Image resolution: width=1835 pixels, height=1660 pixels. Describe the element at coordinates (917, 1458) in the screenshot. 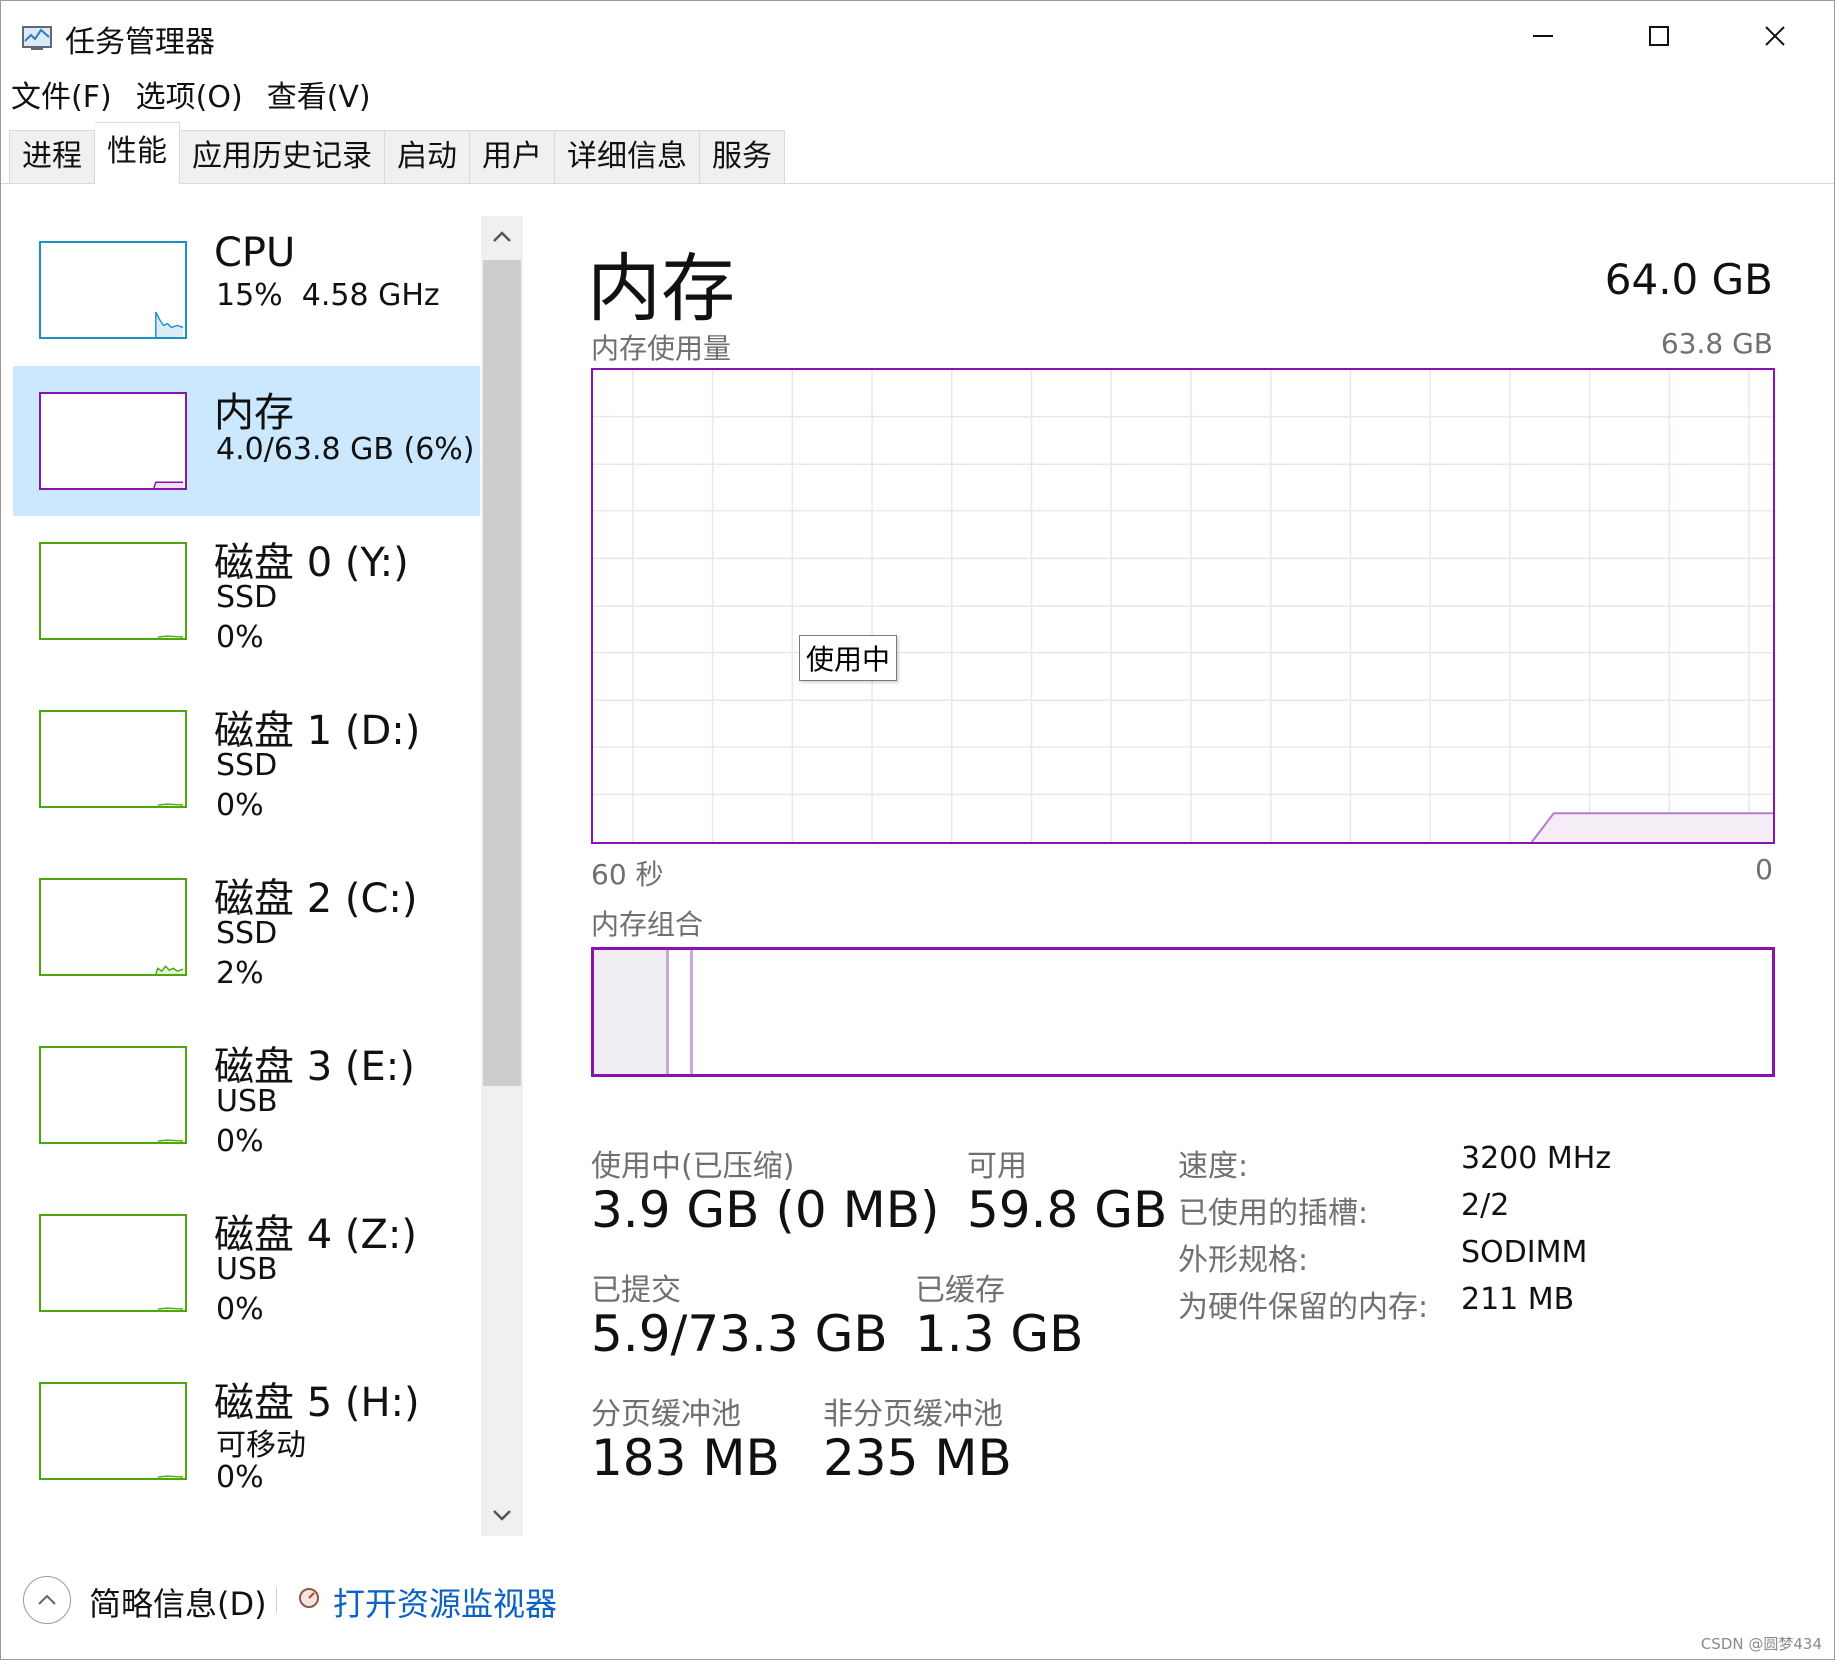

I see `nonpaged-pool-value: 235 MB` at that location.